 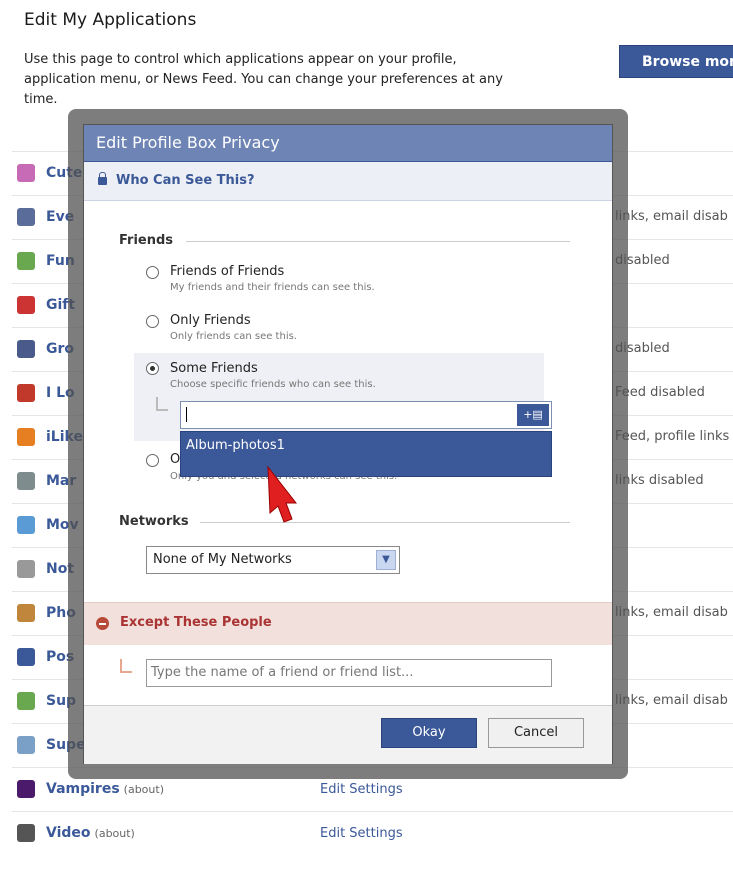 I want to click on app-name: Video, so click(x=68, y=833).